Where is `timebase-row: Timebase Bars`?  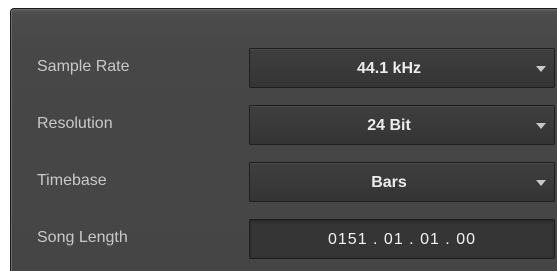
timebase-row: Timebase Bars is located at coordinates (284, 182).